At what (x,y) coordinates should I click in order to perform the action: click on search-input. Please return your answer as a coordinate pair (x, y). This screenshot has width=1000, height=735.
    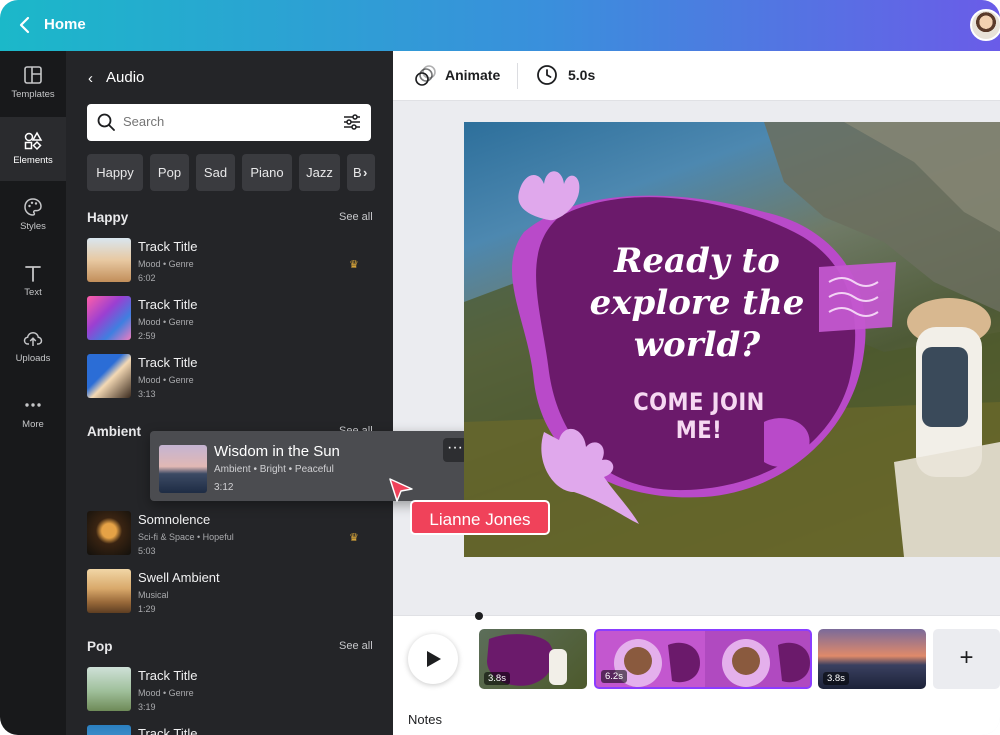
    Looking at the image, I should click on (223, 121).